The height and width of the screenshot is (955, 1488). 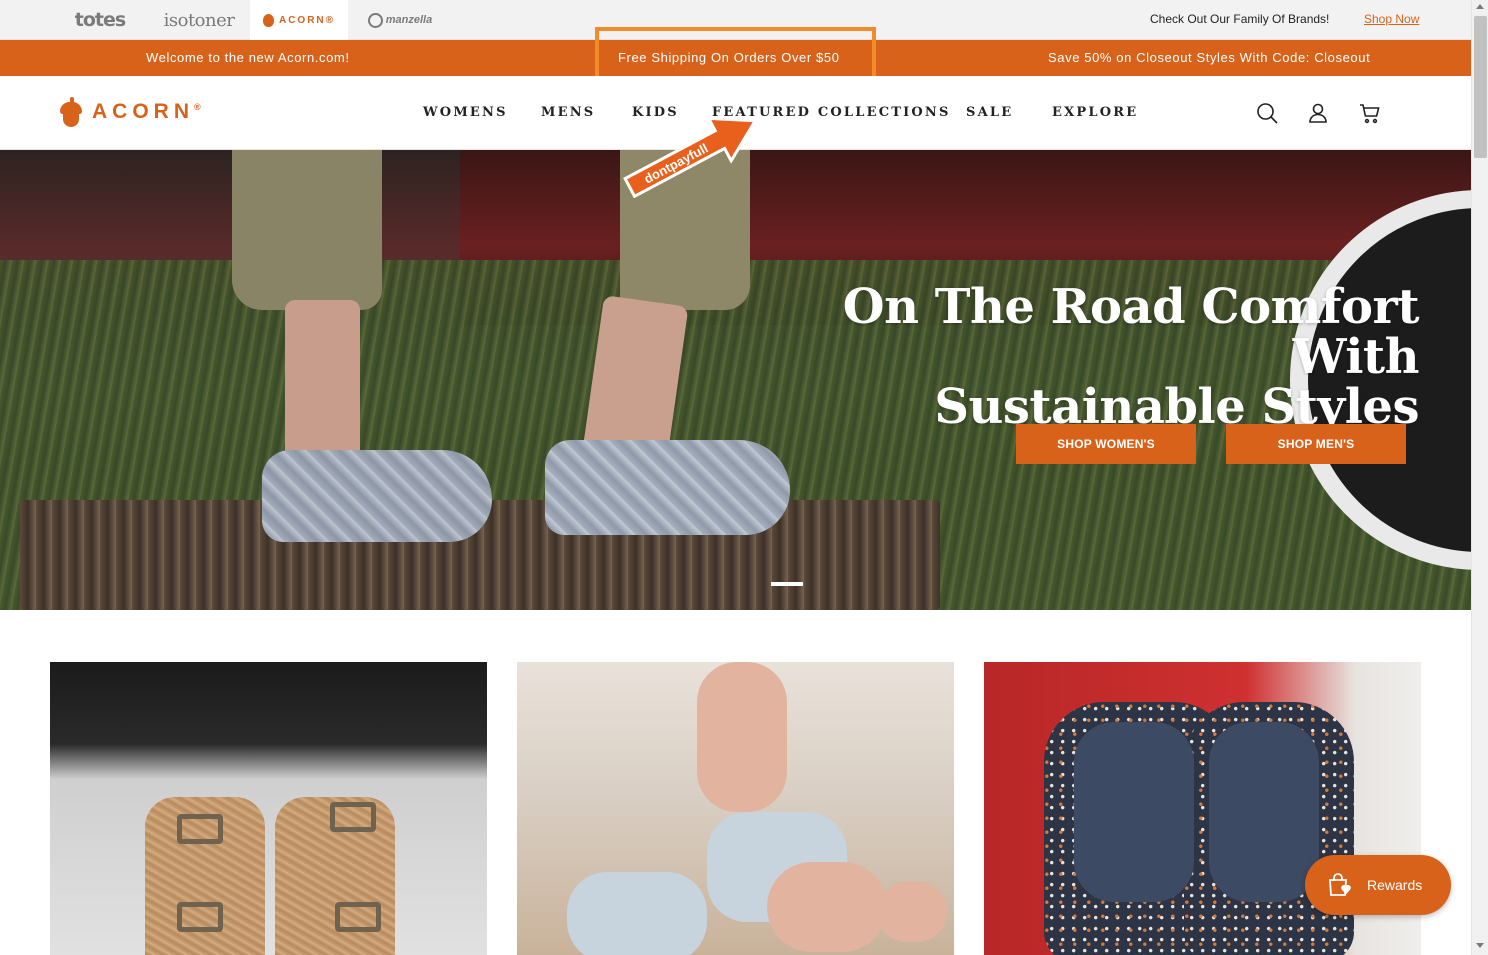 What do you see at coordinates (735, 808) in the screenshot?
I see `fleece-flip-flop-tile` at bounding box center [735, 808].